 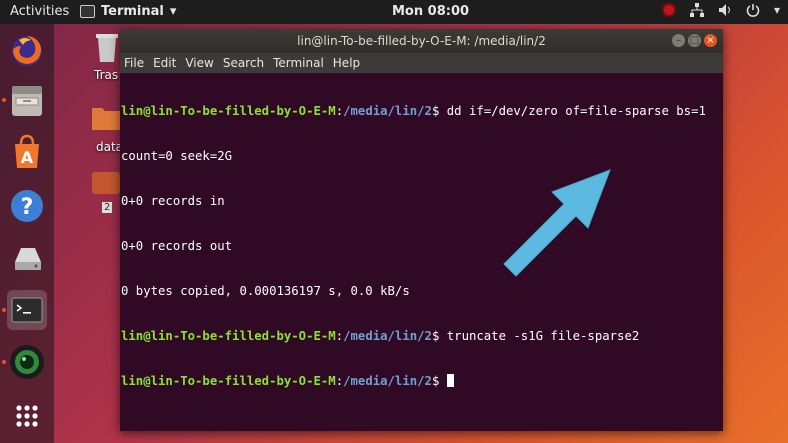 I want to click on trash-icon, so click(x=107, y=48).